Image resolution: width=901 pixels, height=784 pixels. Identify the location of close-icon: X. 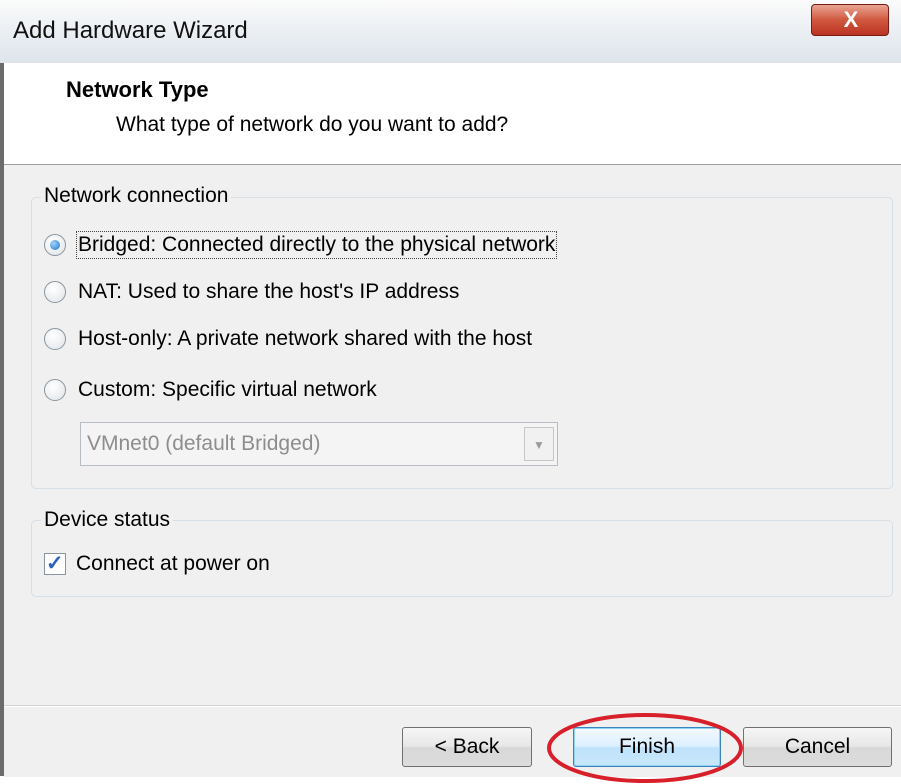
(851, 19).